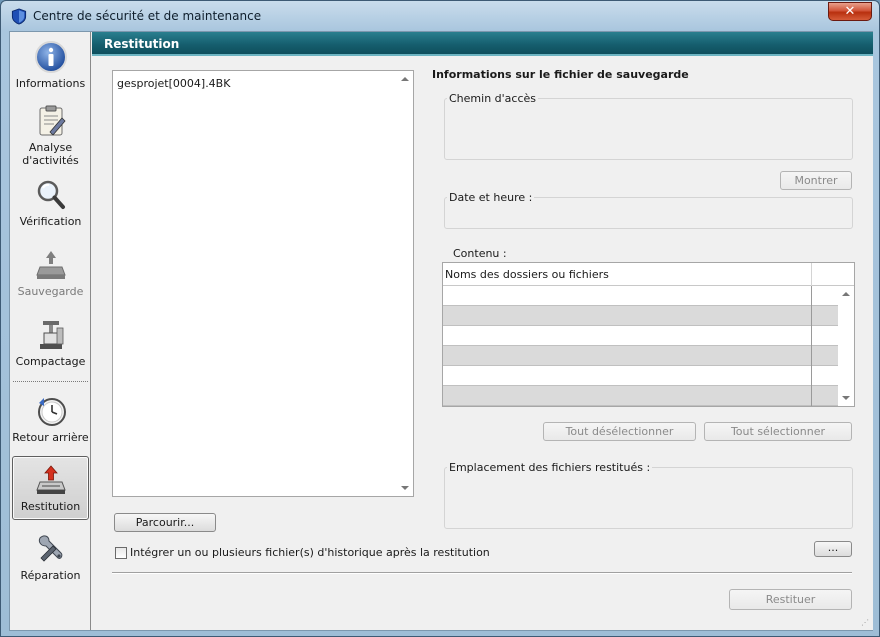 This screenshot has width=880, height=637. I want to click on sidebar-item-label: Sauvegarde, so click(50, 291).